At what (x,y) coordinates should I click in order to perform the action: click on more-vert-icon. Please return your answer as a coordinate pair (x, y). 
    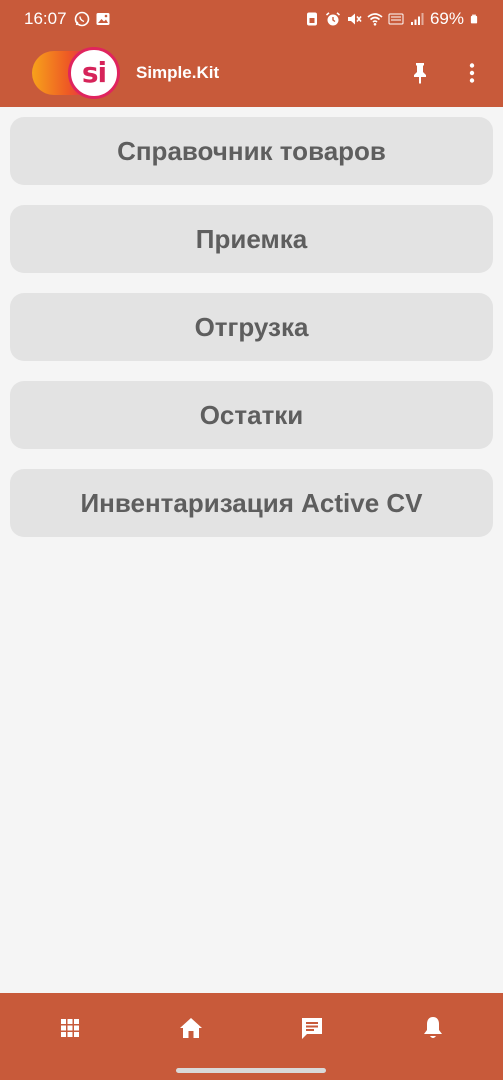
    Looking at the image, I should click on (472, 73).